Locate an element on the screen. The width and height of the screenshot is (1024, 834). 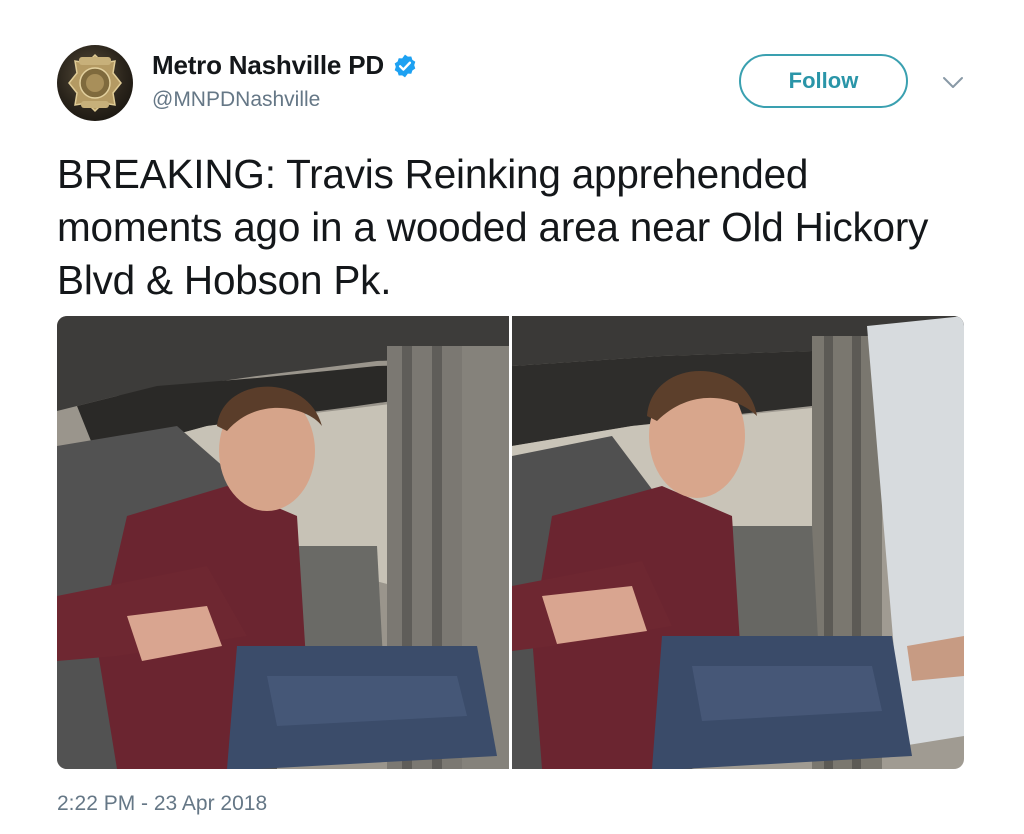
tweet-timestamp: 2:22 PM - 23 Apr 2018 is located at coordinates (162, 804).